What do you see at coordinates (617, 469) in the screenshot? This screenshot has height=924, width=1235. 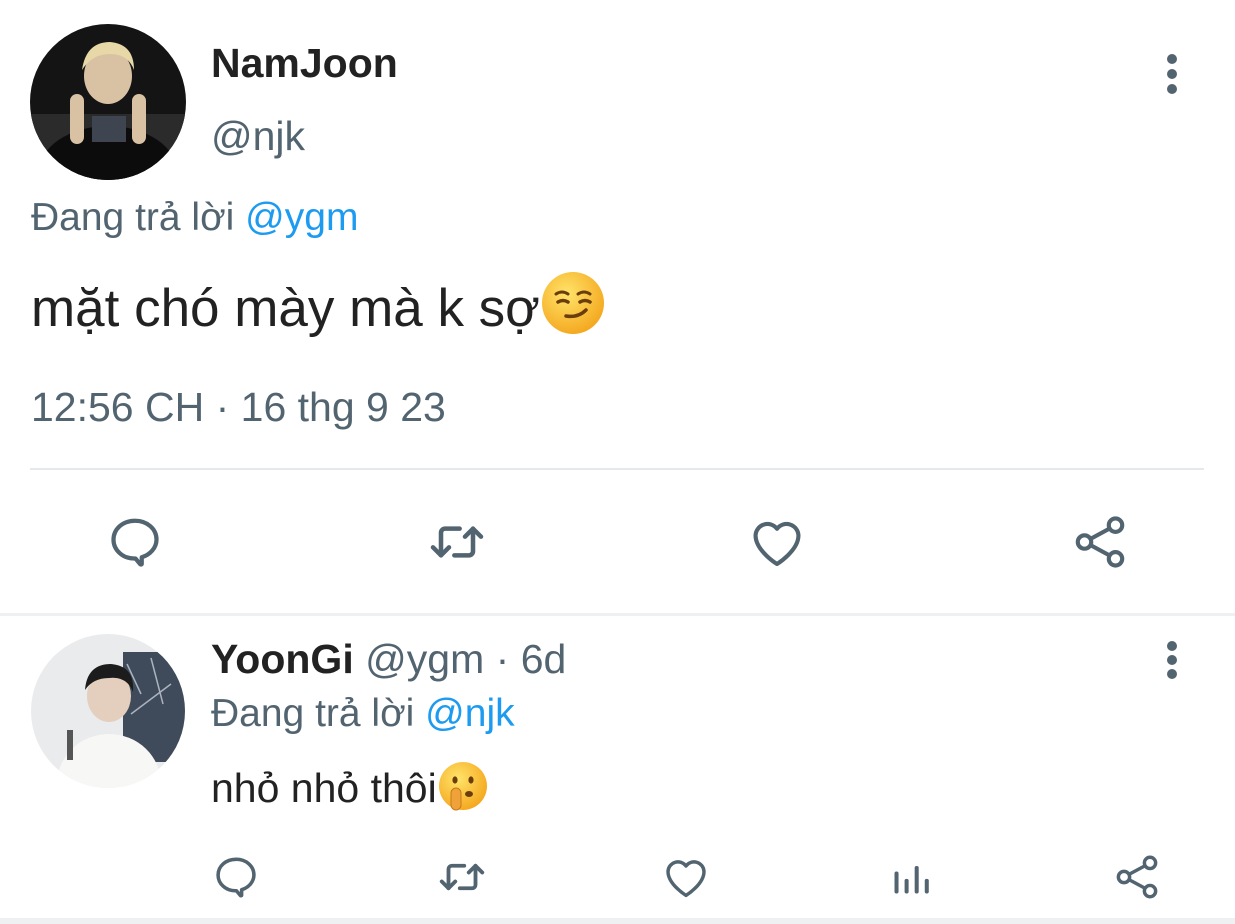 I see `divider` at bounding box center [617, 469].